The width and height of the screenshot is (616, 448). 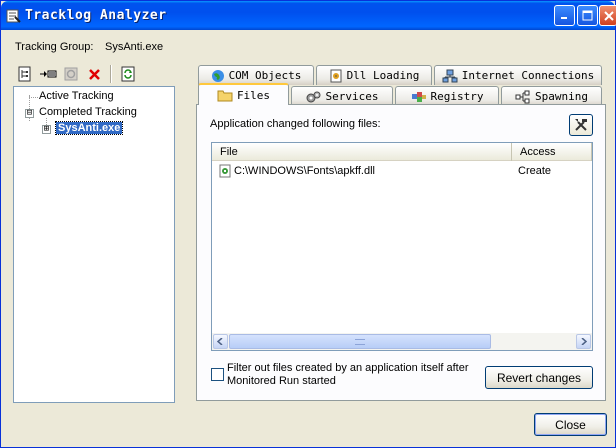 I want to click on delete-button, so click(x=94, y=74).